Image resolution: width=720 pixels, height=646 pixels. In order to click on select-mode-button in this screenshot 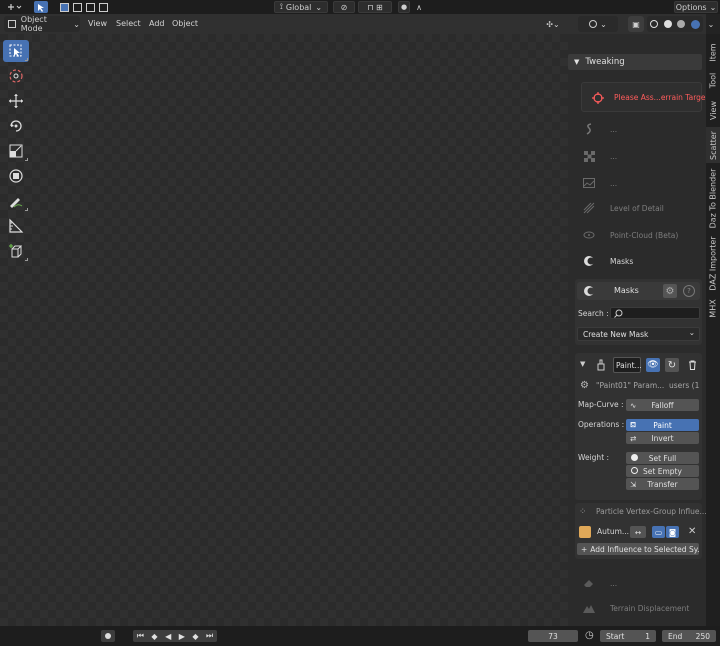, I will do `click(41, 7)`.